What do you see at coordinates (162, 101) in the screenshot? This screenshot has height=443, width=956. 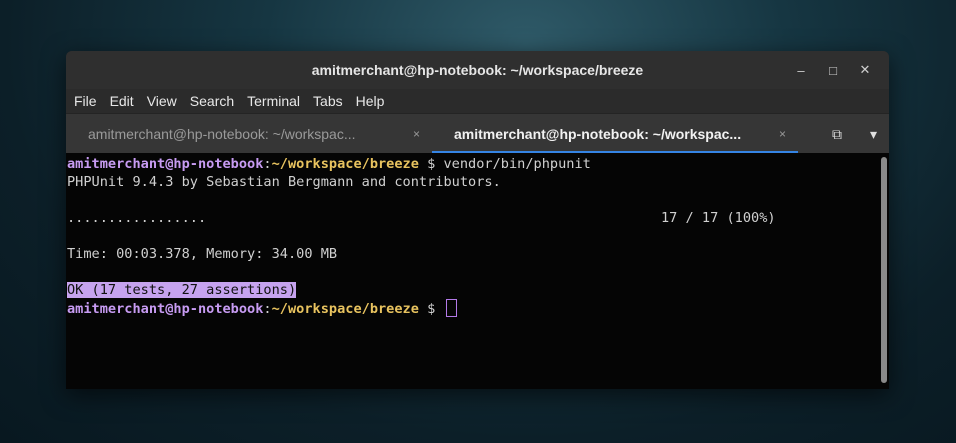 I see `menu-view: View` at bounding box center [162, 101].